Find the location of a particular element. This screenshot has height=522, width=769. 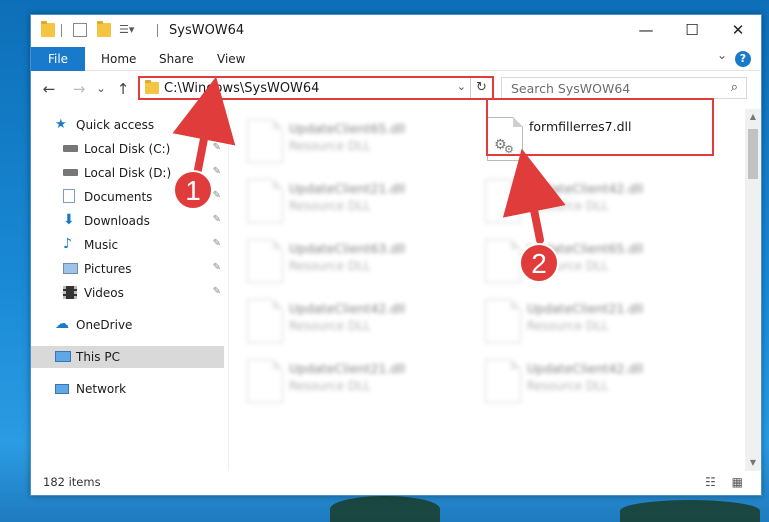

customize-toolbar-icon: ☰▾ is located at coordinates (131, 30).